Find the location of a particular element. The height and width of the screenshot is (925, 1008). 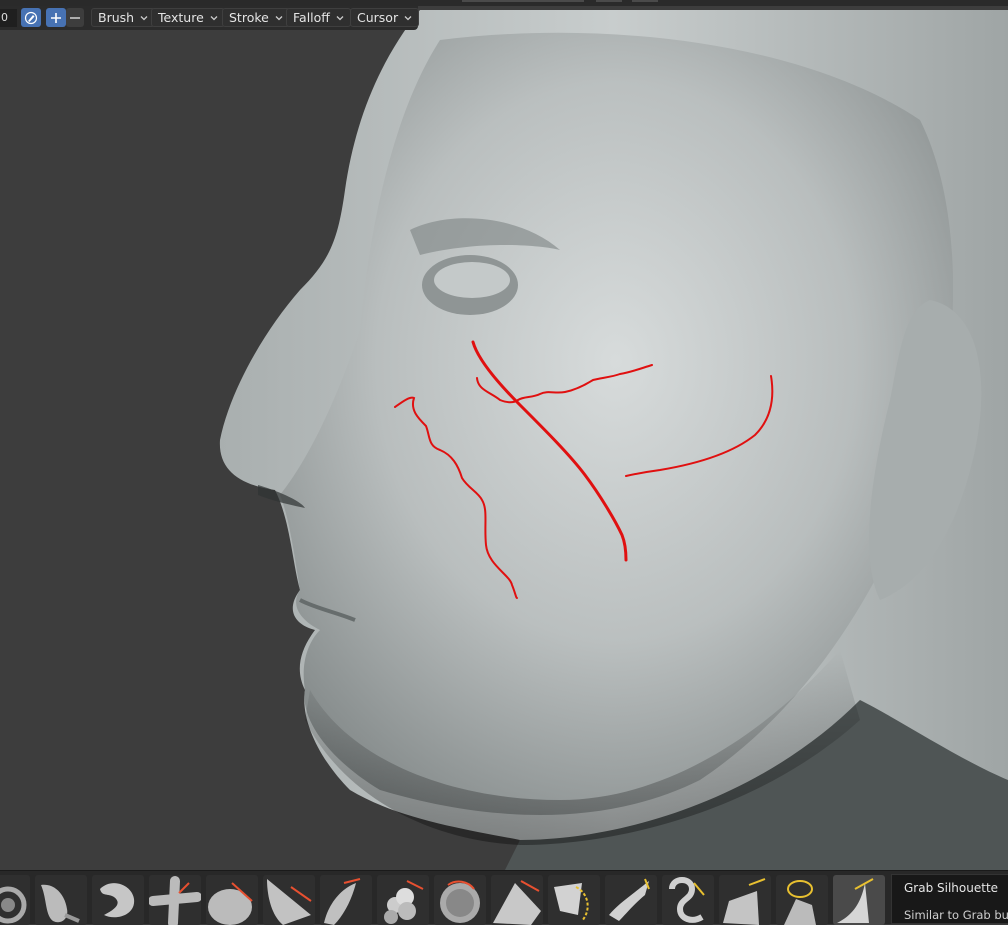

brush-pinch is located at coordinates (175, 900).